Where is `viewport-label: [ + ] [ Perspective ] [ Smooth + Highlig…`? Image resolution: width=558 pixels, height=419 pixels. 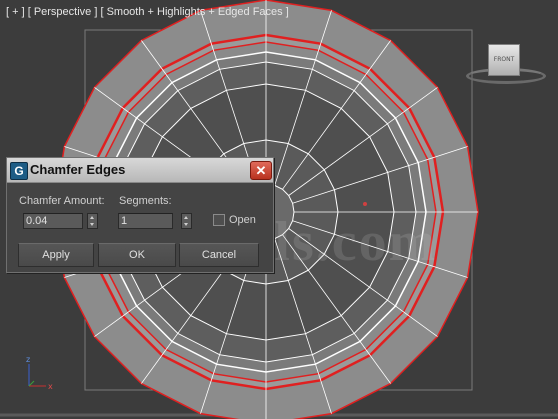 viewport-label: [ + ] [ Perspective ] [ Smooth + Highlig… is located at coordinates (147, 12).